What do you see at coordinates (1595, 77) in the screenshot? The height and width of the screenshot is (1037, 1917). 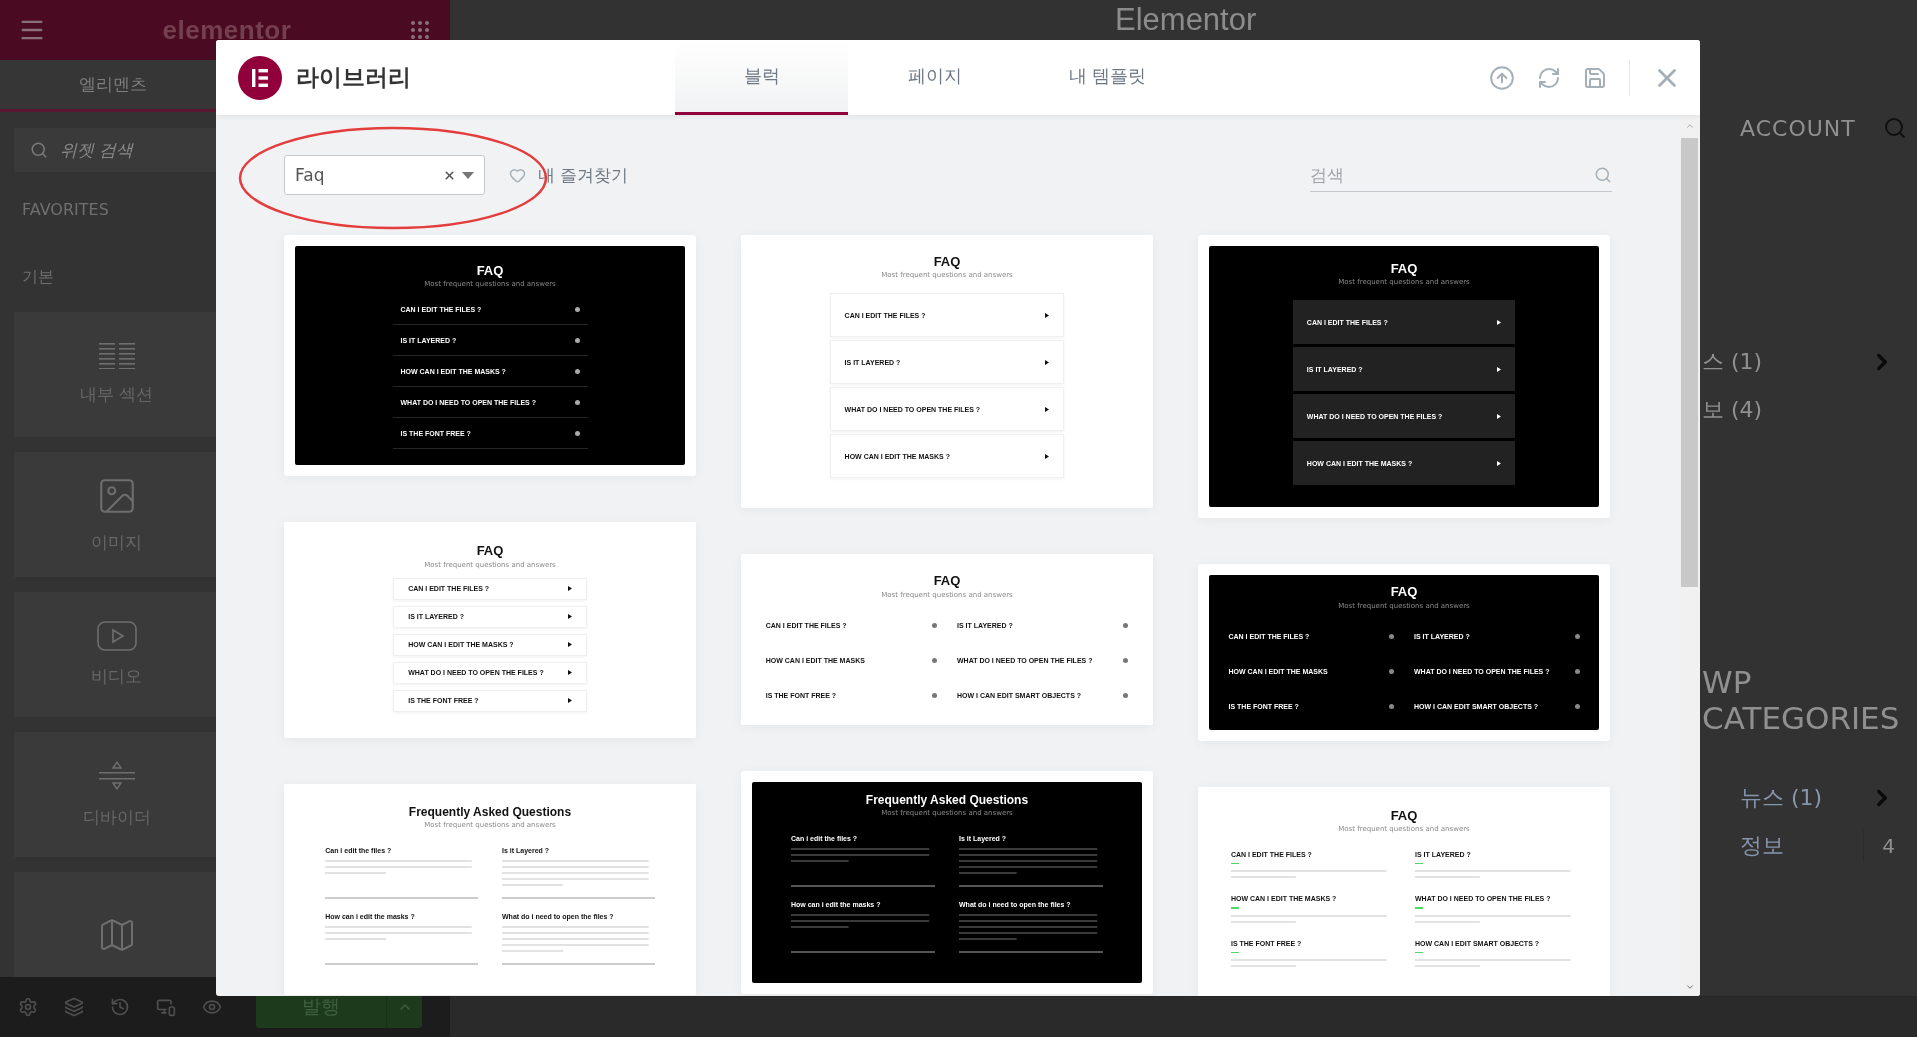 I see `save-icon` at bounding box center [1595, 77].